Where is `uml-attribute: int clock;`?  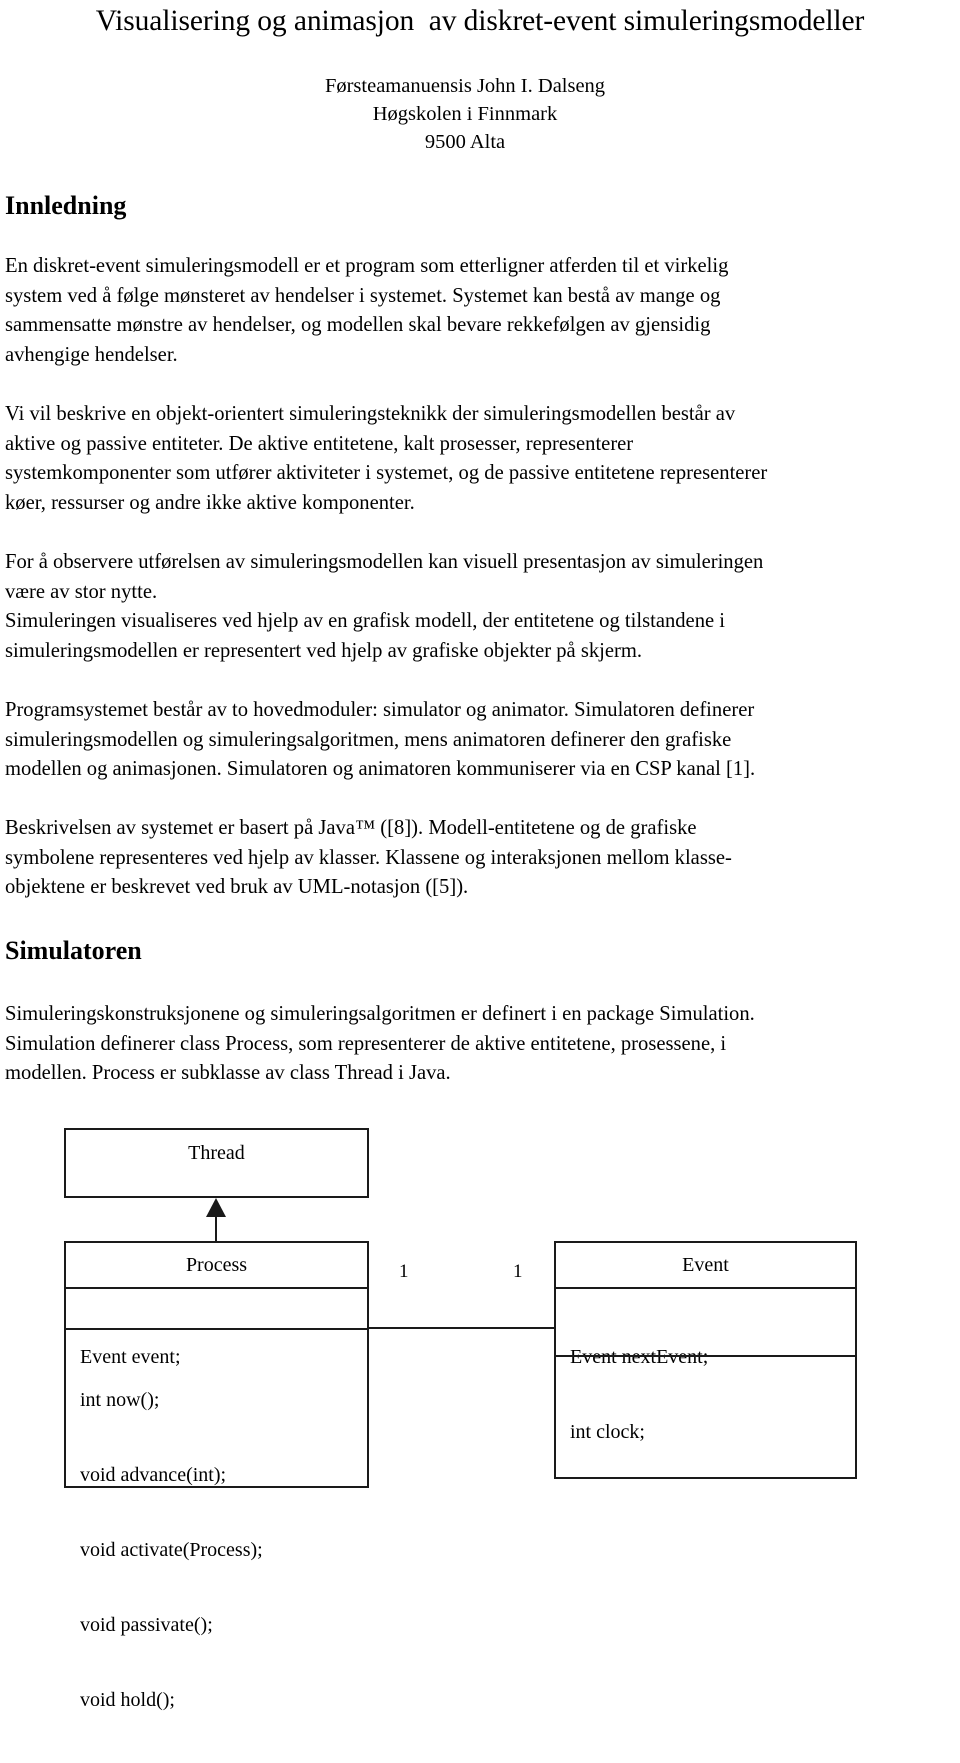 uml-attribute: int clock; is located at coordinates (607, 1432).